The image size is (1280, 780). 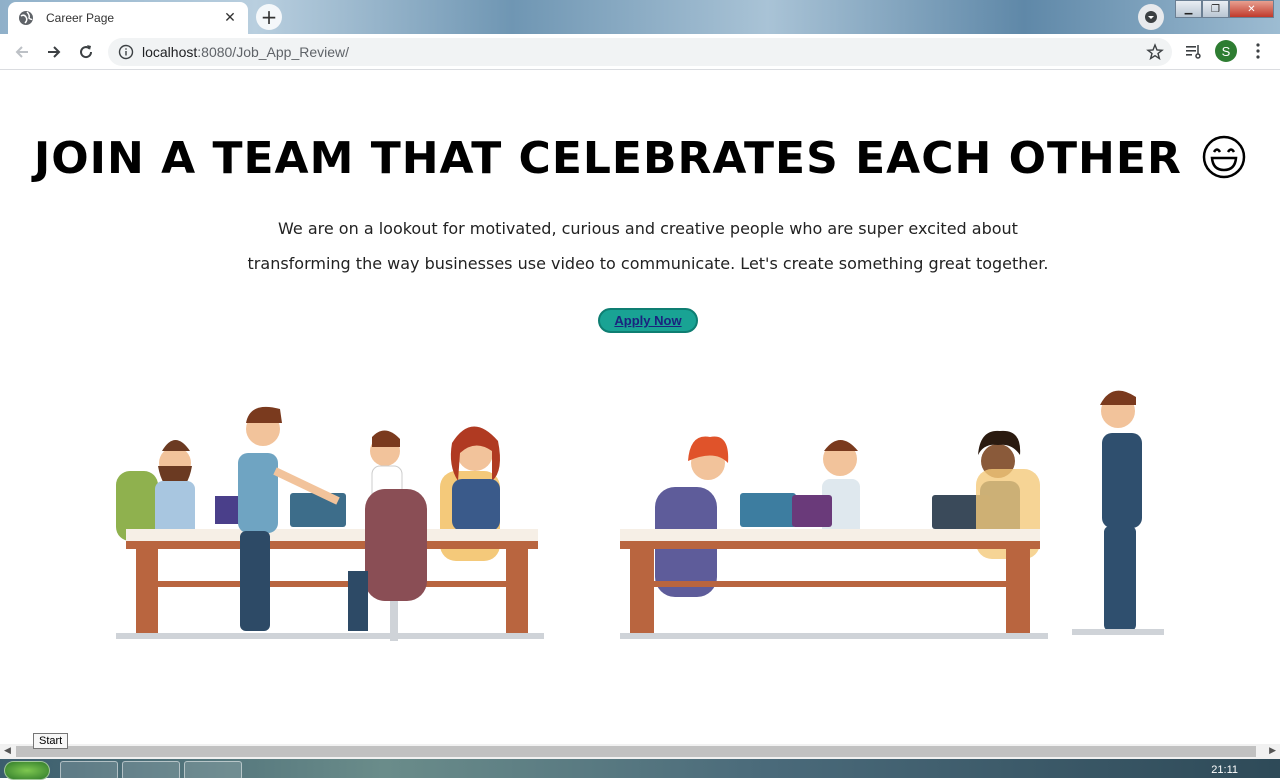 I want to click on left-desk-group, so click(x=330, y=523).